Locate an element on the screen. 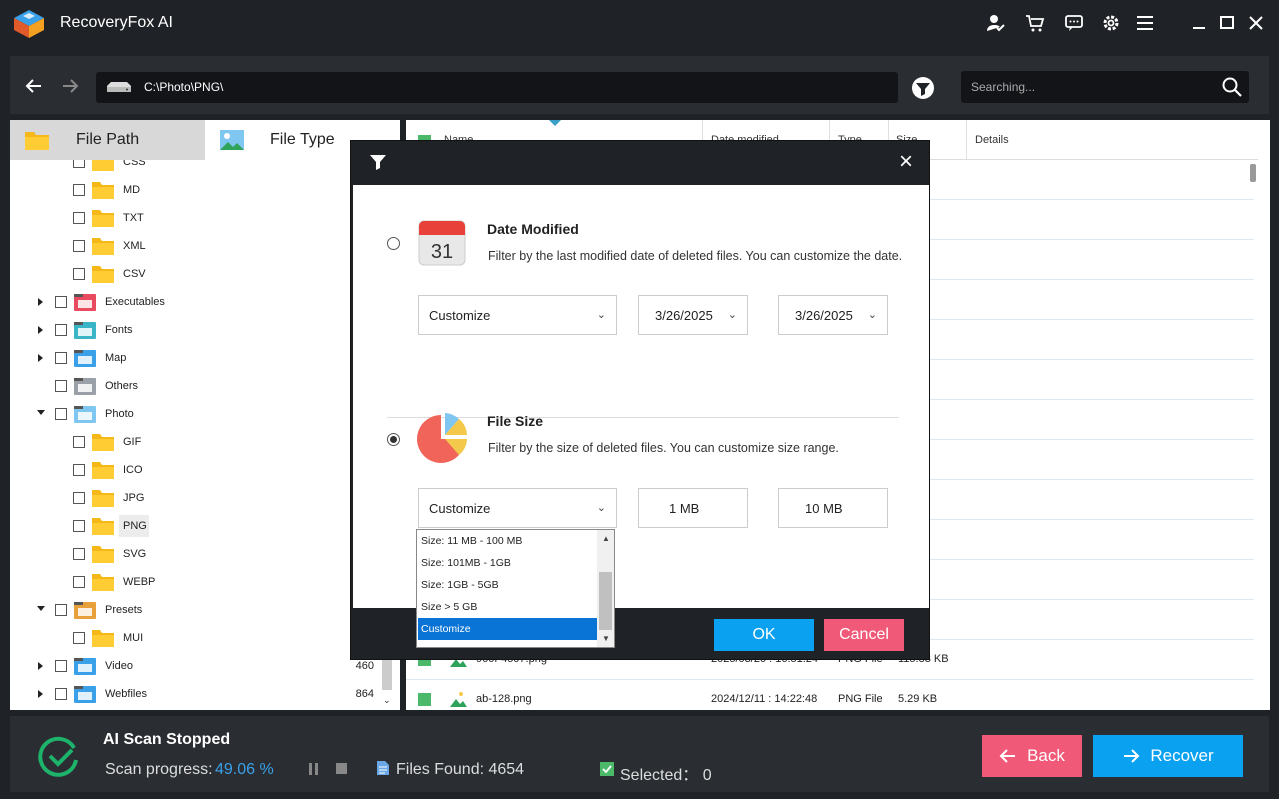 This screenshot has width=1279, height=799. minimize-icon is located at coordinates (1199, 23).